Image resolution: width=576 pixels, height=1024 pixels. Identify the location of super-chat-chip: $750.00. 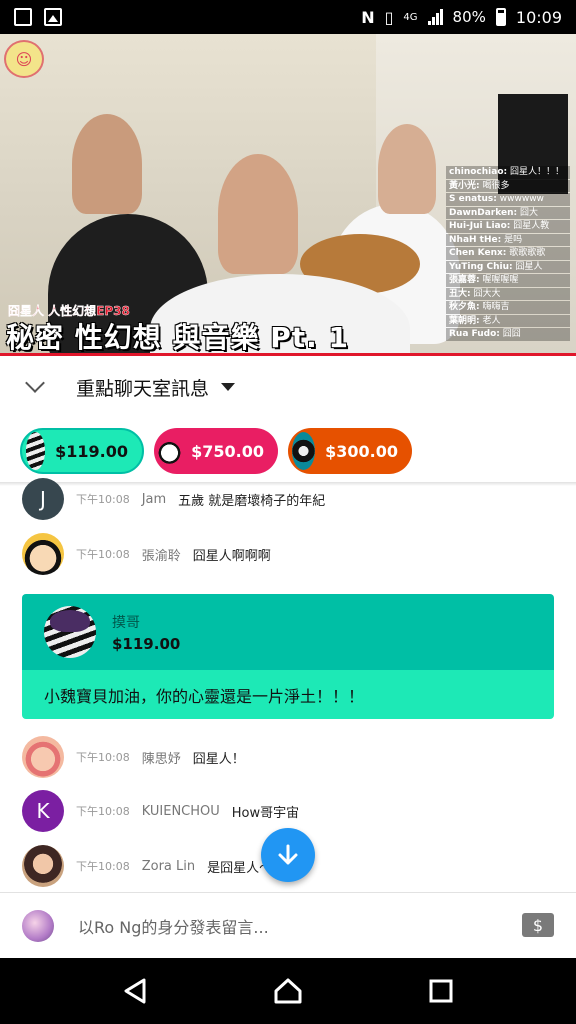
(216, 451).